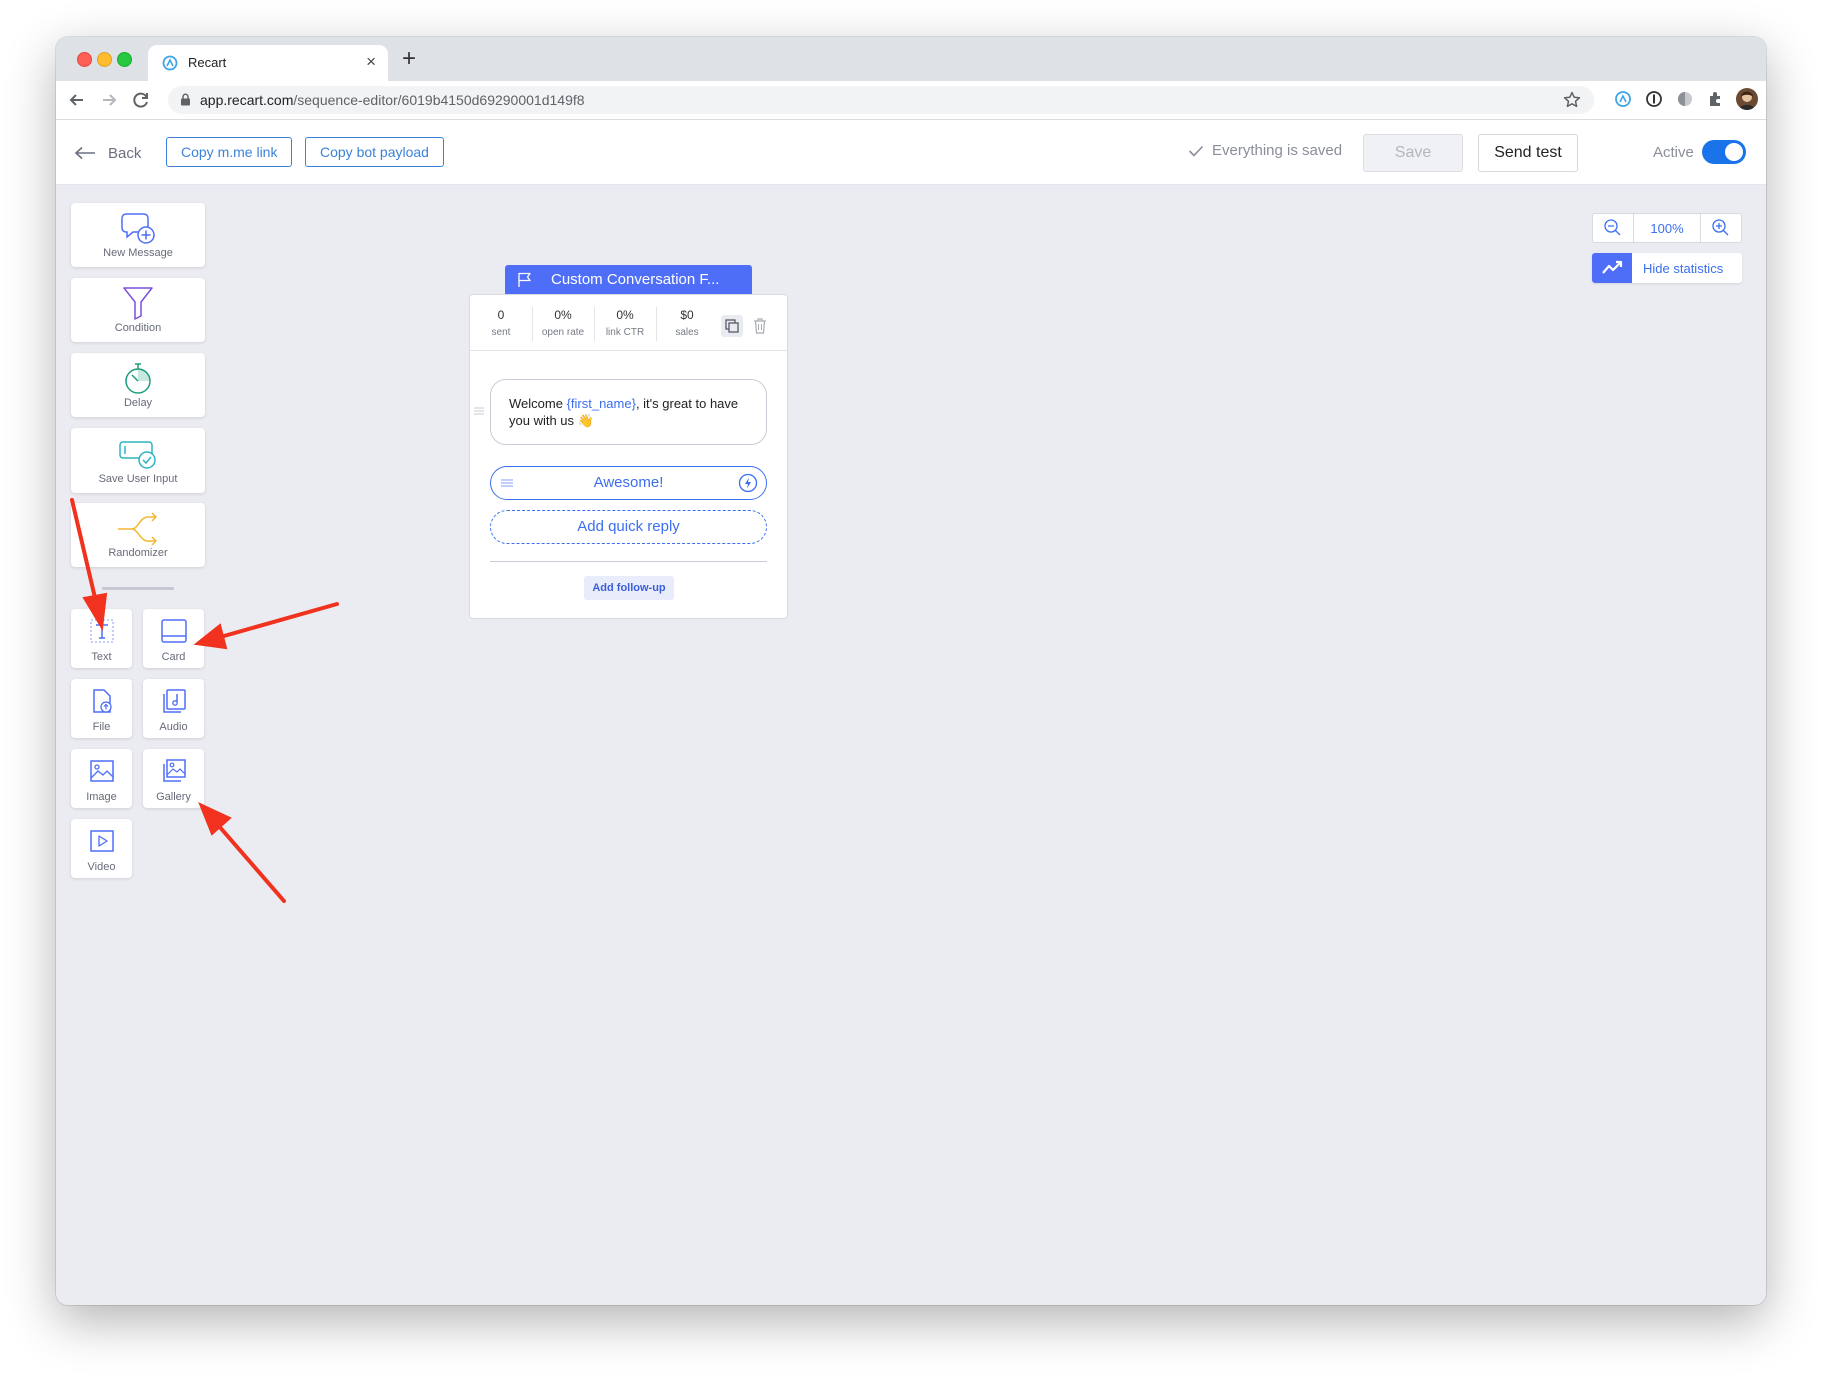 The width and height of the screenshot is (1822, 1378). I want to click on password-manager-icon, so click(1654, 99).